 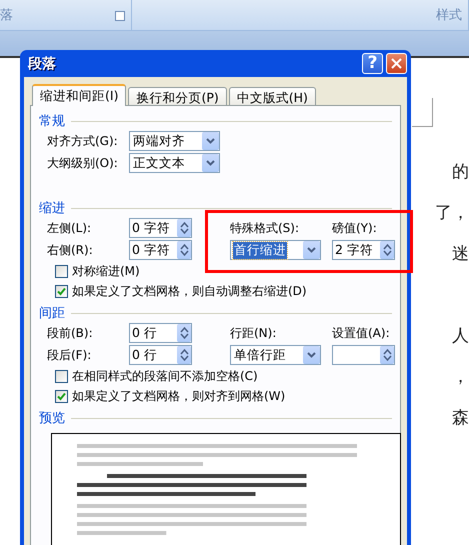 What do you see at coordinates (82, 141) in the screenshot?
I see `field-label: 对齐方式(G):` at bounding box center [82, 141].